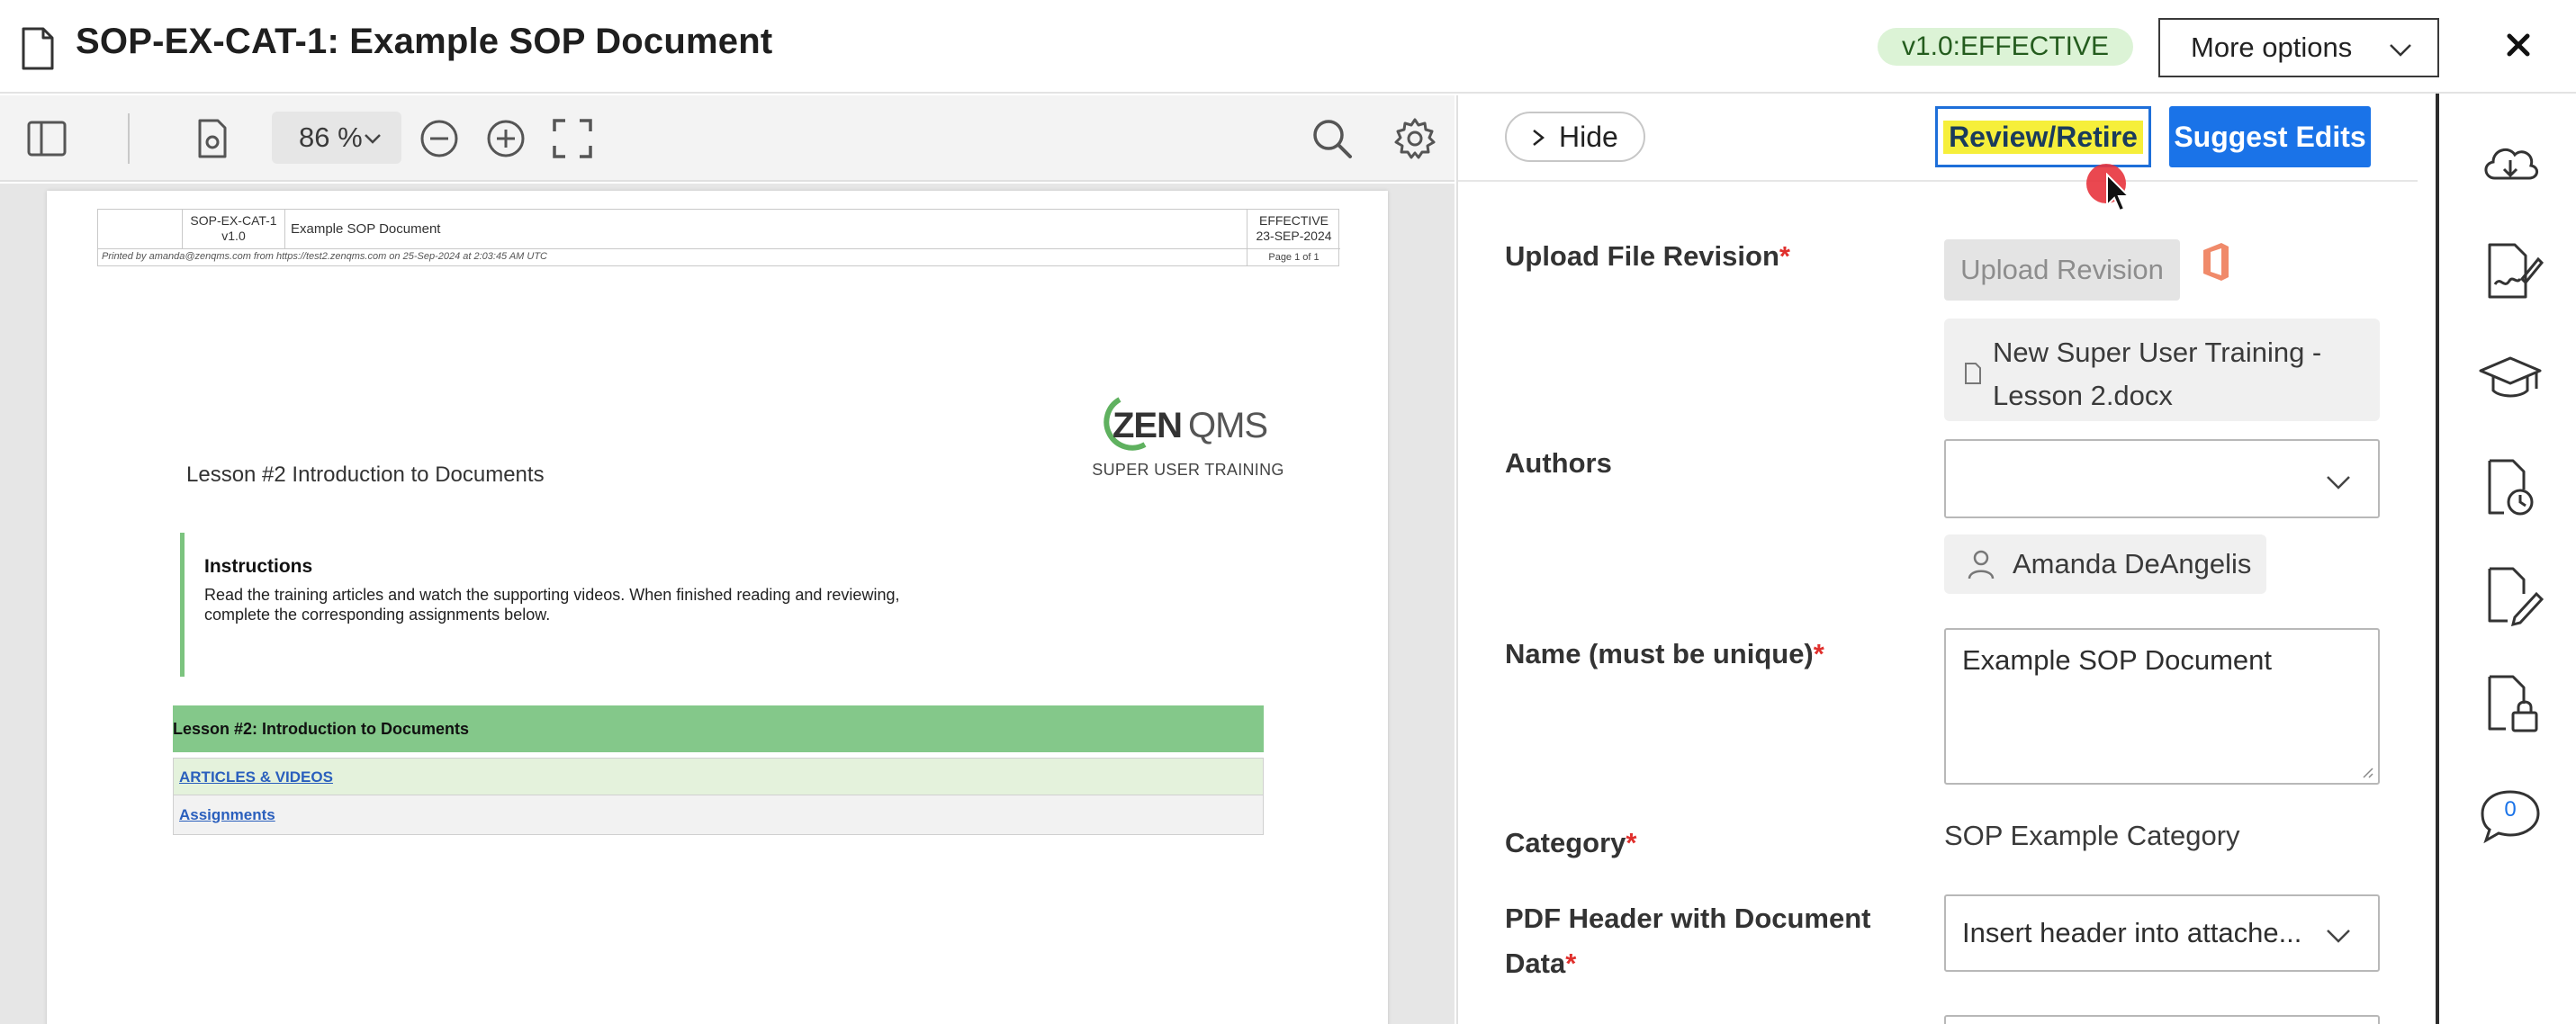  Describe the element at coordinates (2510, 594) in the screenshot. I see `document-edit-icon` at that location.